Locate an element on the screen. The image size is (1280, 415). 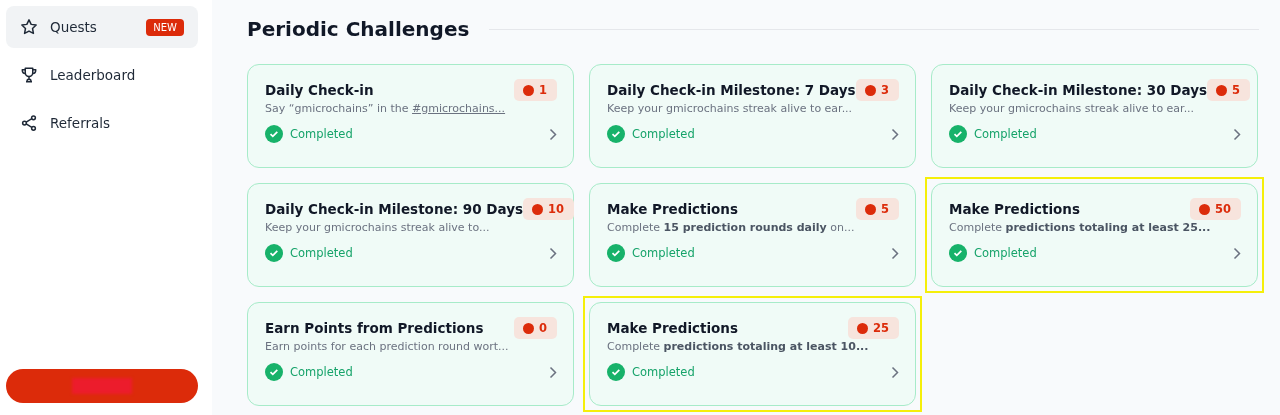
points-badge: 1 is located at coordinates (535, 90).